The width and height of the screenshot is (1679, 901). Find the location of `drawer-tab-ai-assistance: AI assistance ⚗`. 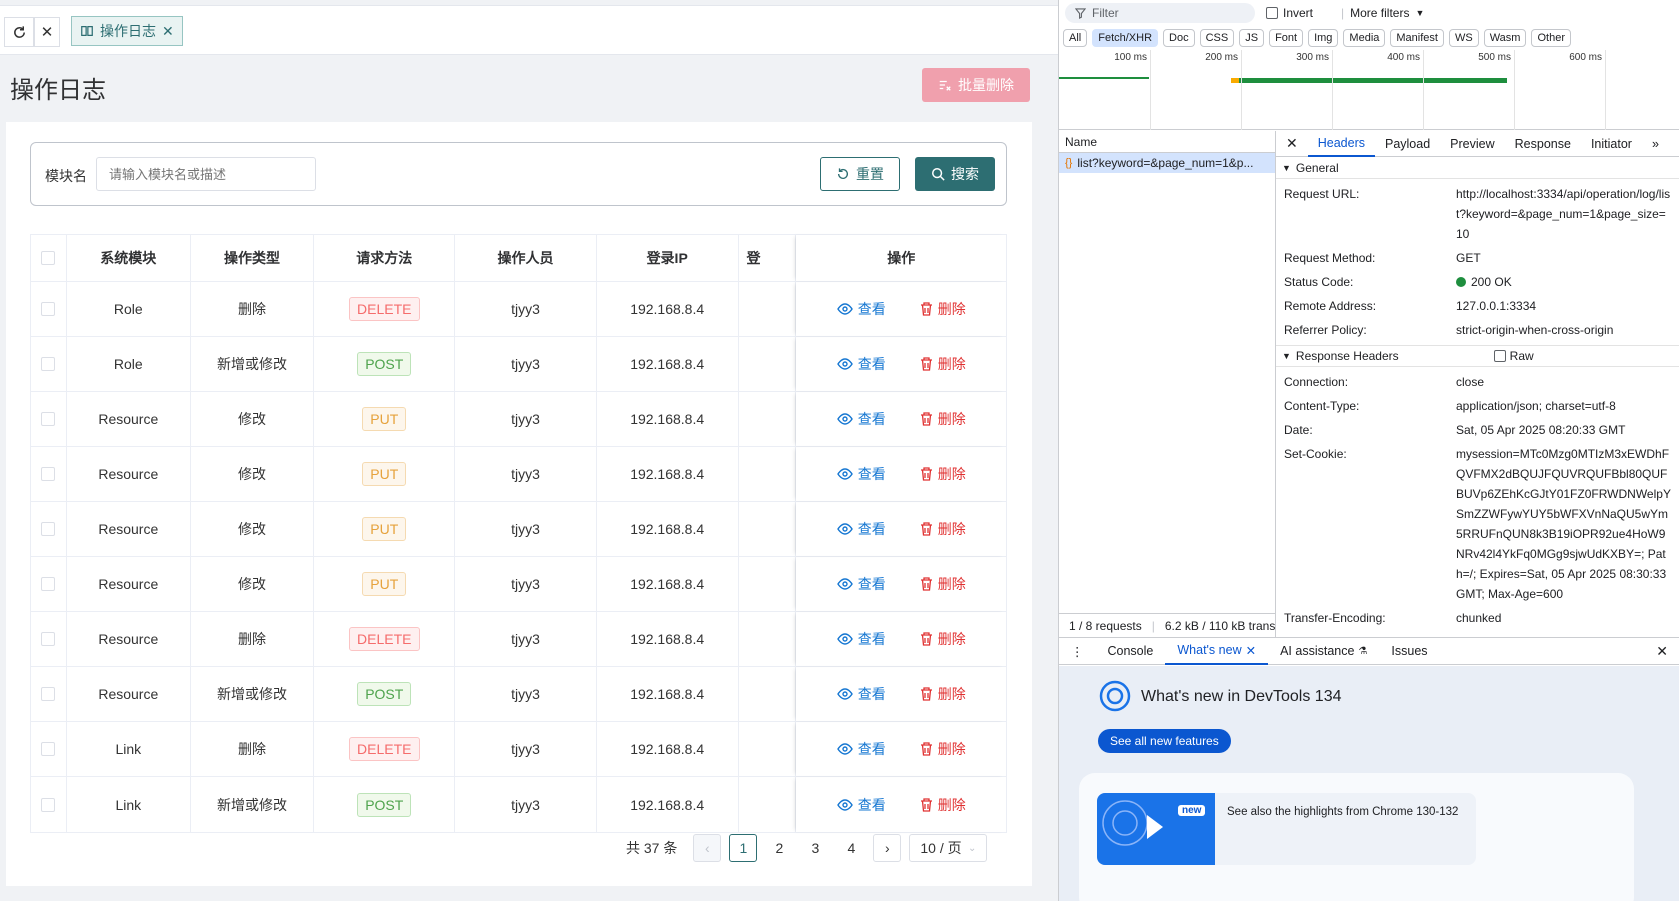

drawer-tab-ai-assistance: AI assistance ⚗ is located at coordinates (1323, 651).